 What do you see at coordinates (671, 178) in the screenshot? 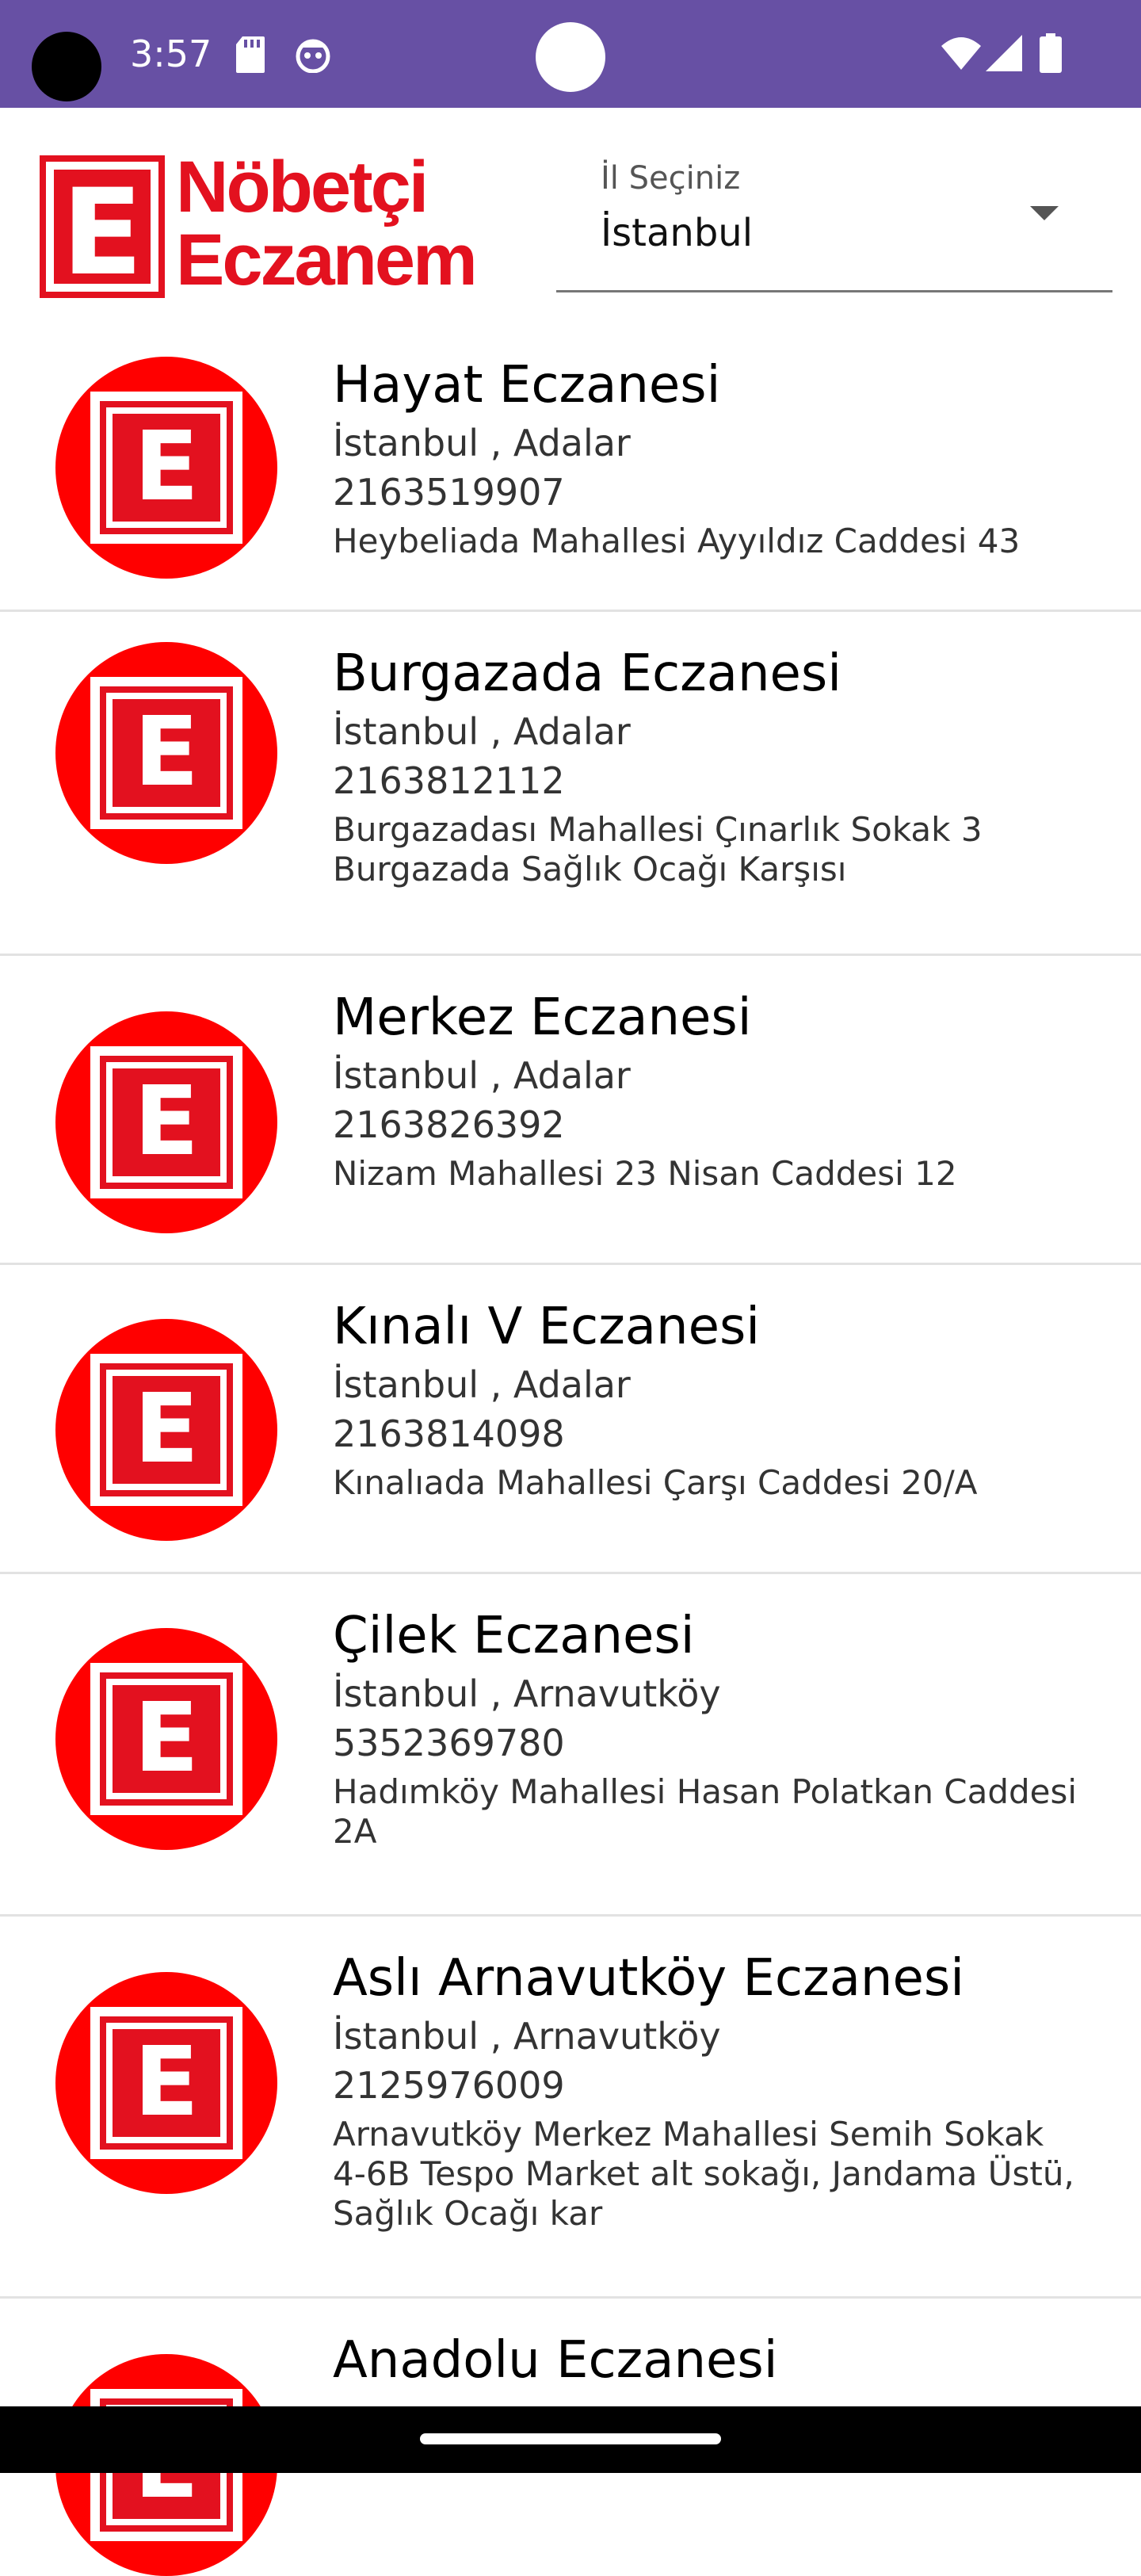
I see `city-select-label: İl Seçiniz` at bounding box center [671, 178].